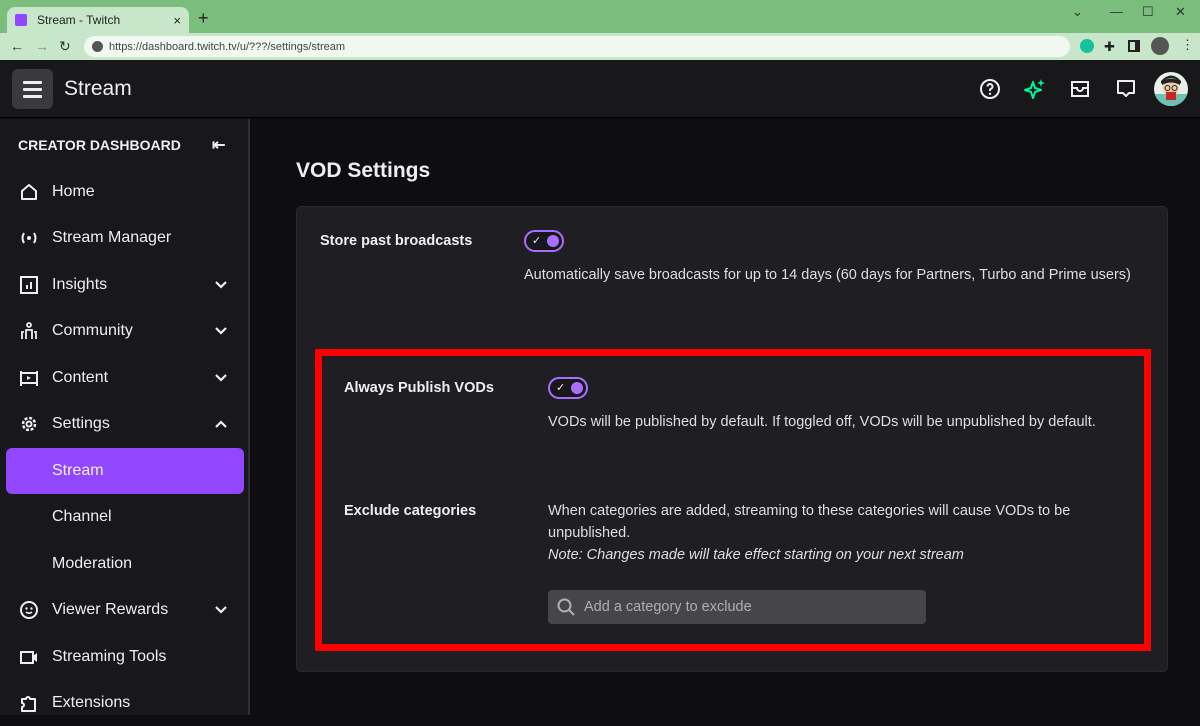 The height and width of the screenshot is (726, 1200). What do you see at coordinates (29, 657) in the screenshot?
I see `camera-icon` at bounding box center [29, 657].